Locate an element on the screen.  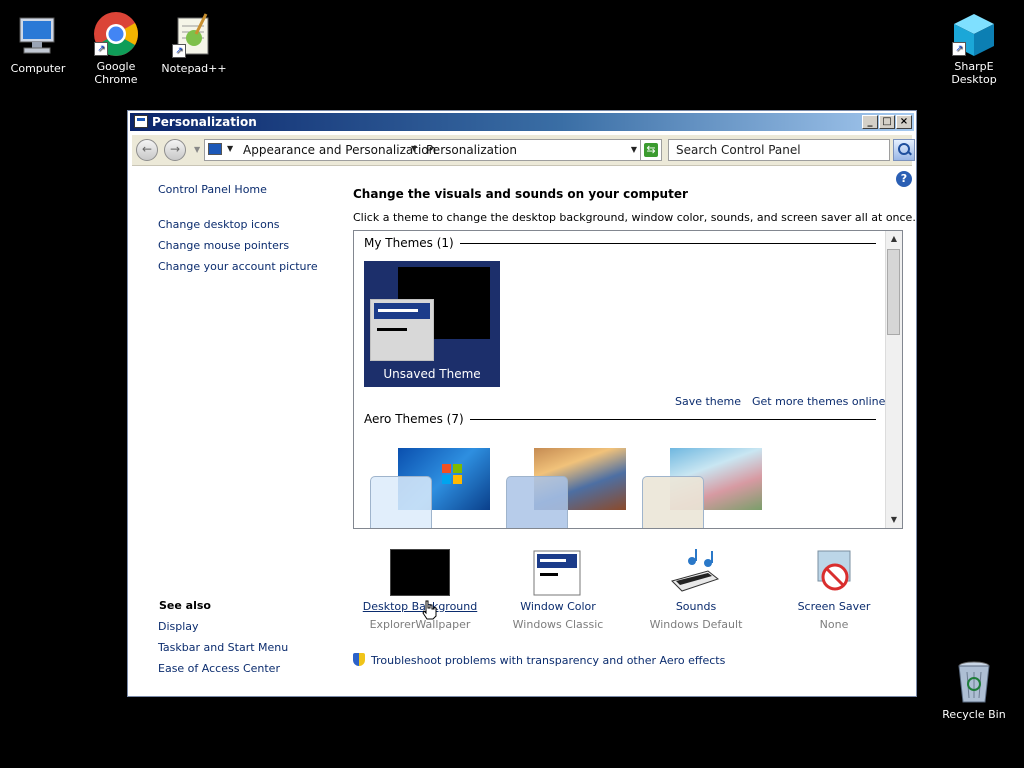
refresh-icon: ⇆ is located at coordinates (651, 150).